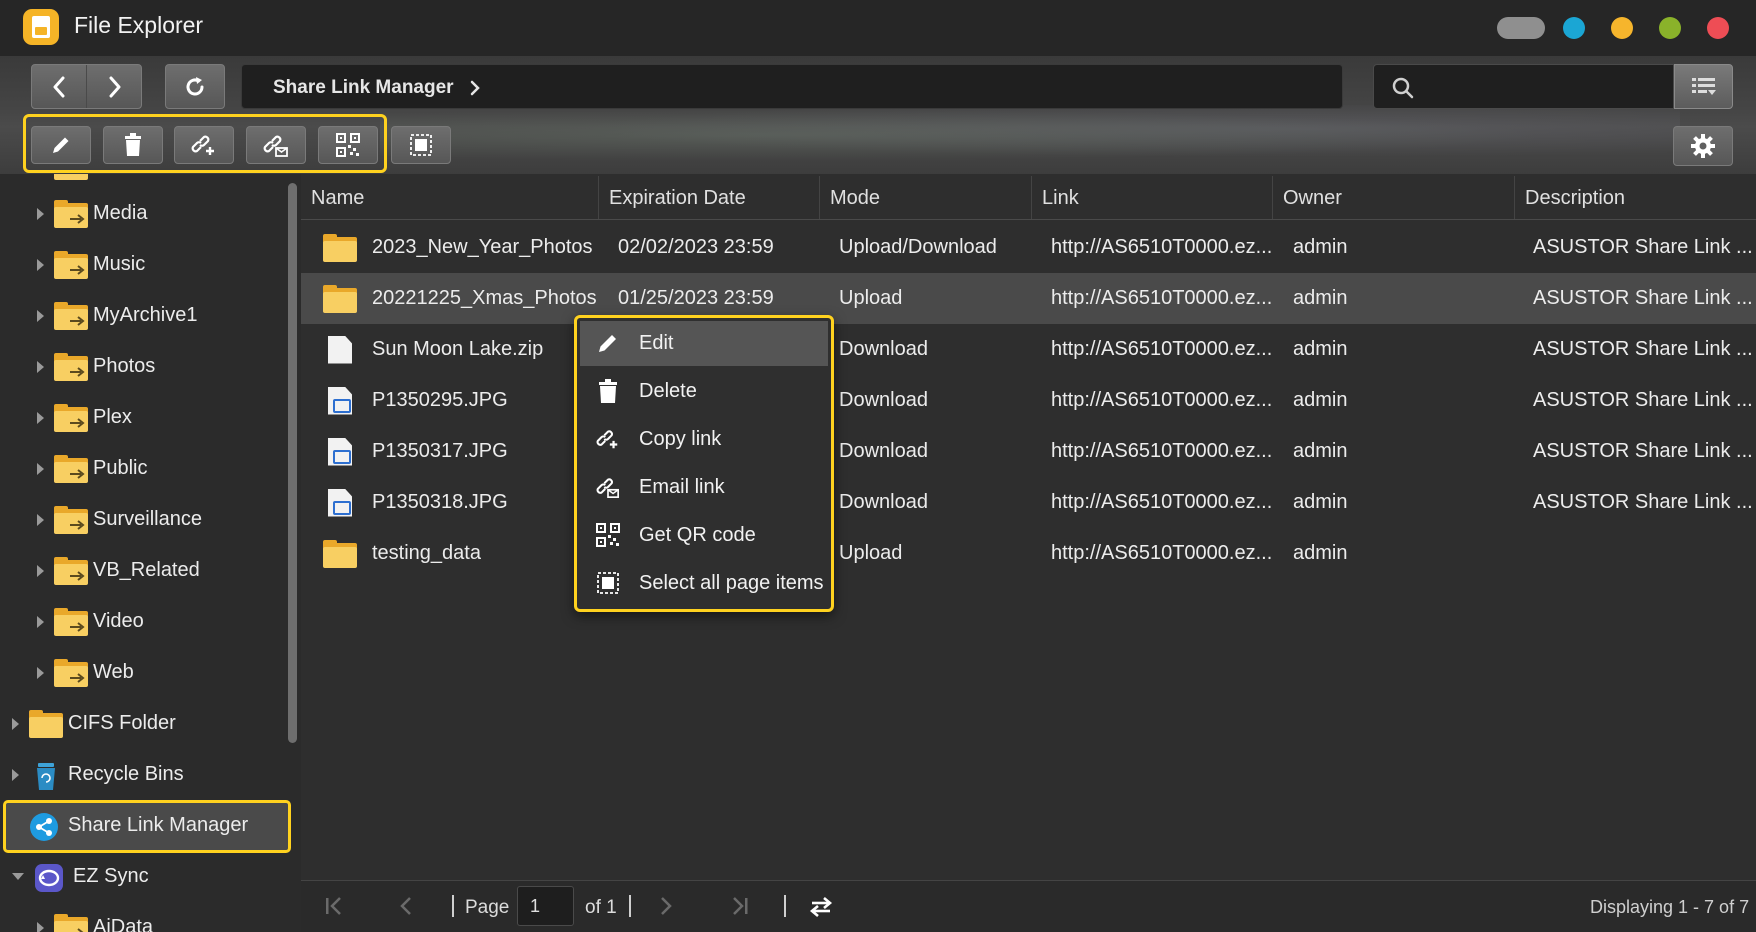  Describe the element at coordinates (487, 907) in the screenshot. I see `page-label: Page` at that location.